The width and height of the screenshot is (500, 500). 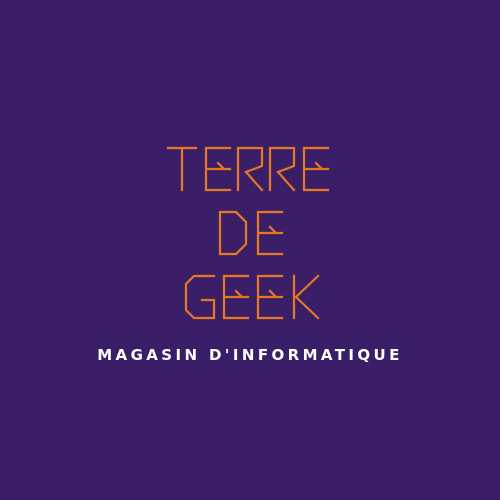 What do you see at coordinates (250, 355) in the screenshot?
I see `tagline: MAGASIN D'INFORMATIQUE` at bounding box center [250, 355].